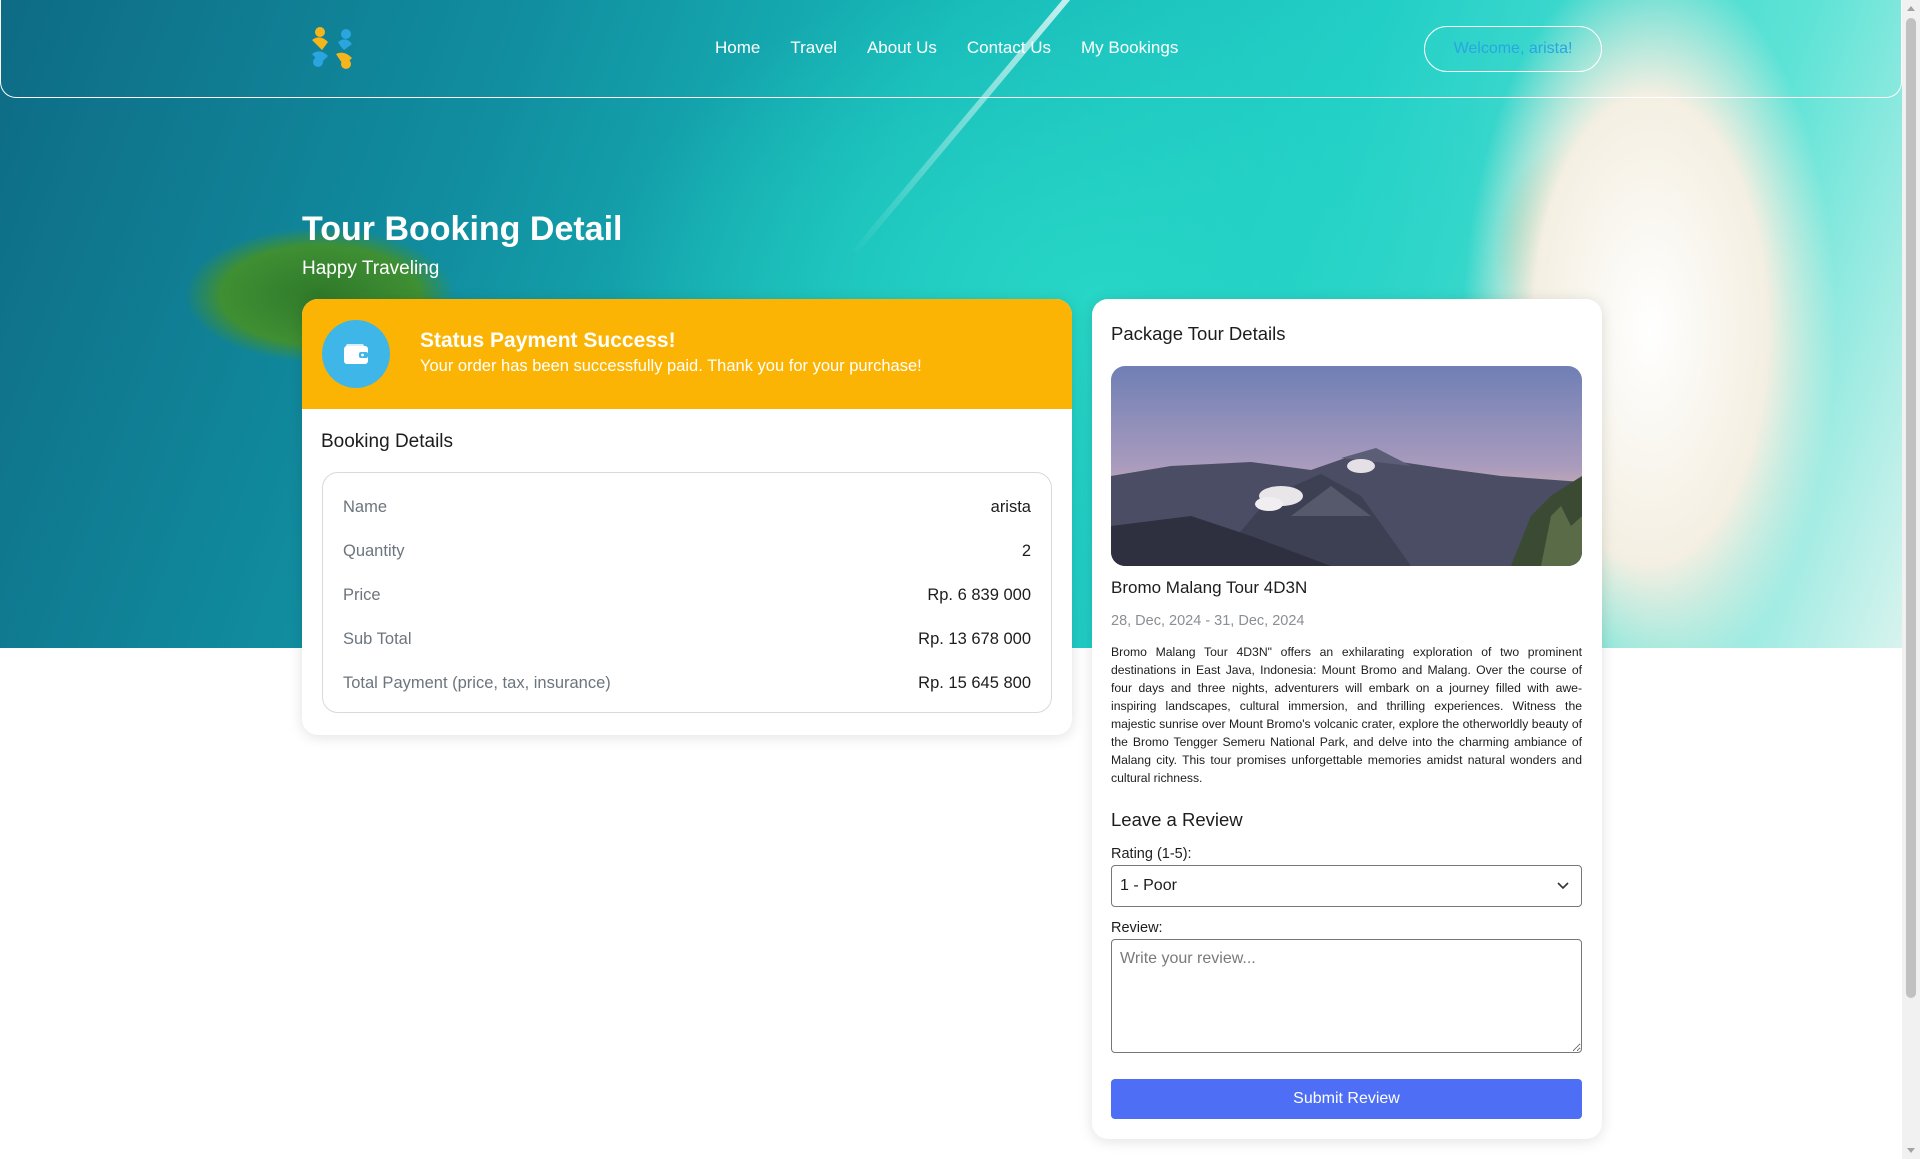 This screenshot has height=1159, width=1920. I want to click on scroll-up-icon, so click(1911, 8).